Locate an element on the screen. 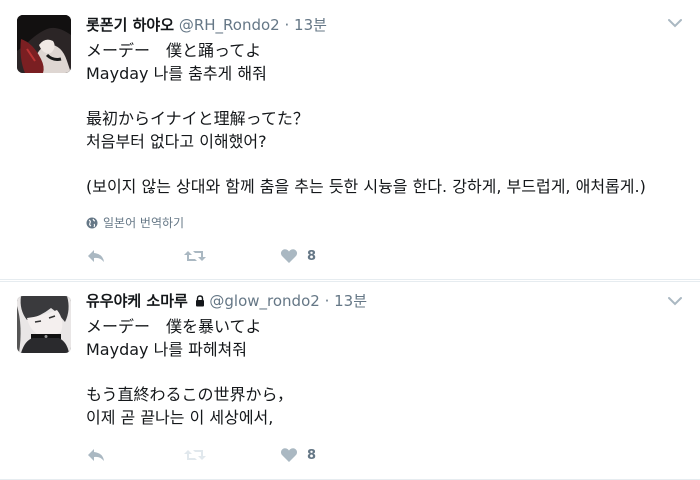 The height and width of the screenshot is (480, 700). tweet-header: 롯폰기 하야오 @RH_Rondo2 · 13분 is located at coordinates (206, 25).